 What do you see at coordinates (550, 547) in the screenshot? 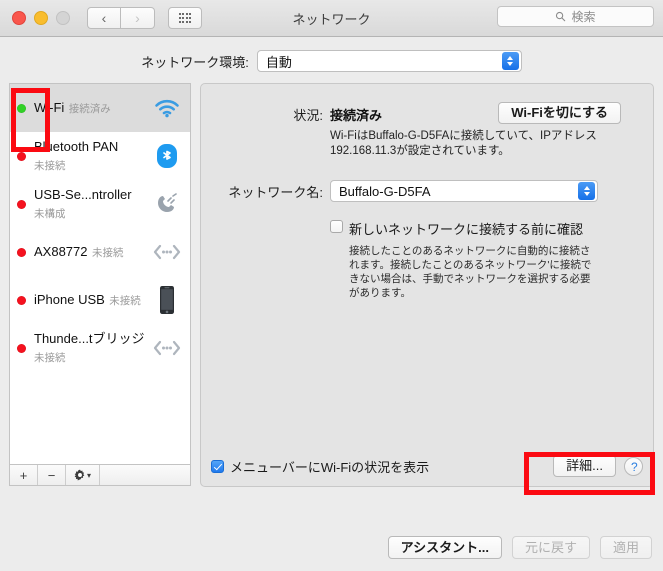
I see `revert-button: 元に戻す` at bounding box center [550, 547].